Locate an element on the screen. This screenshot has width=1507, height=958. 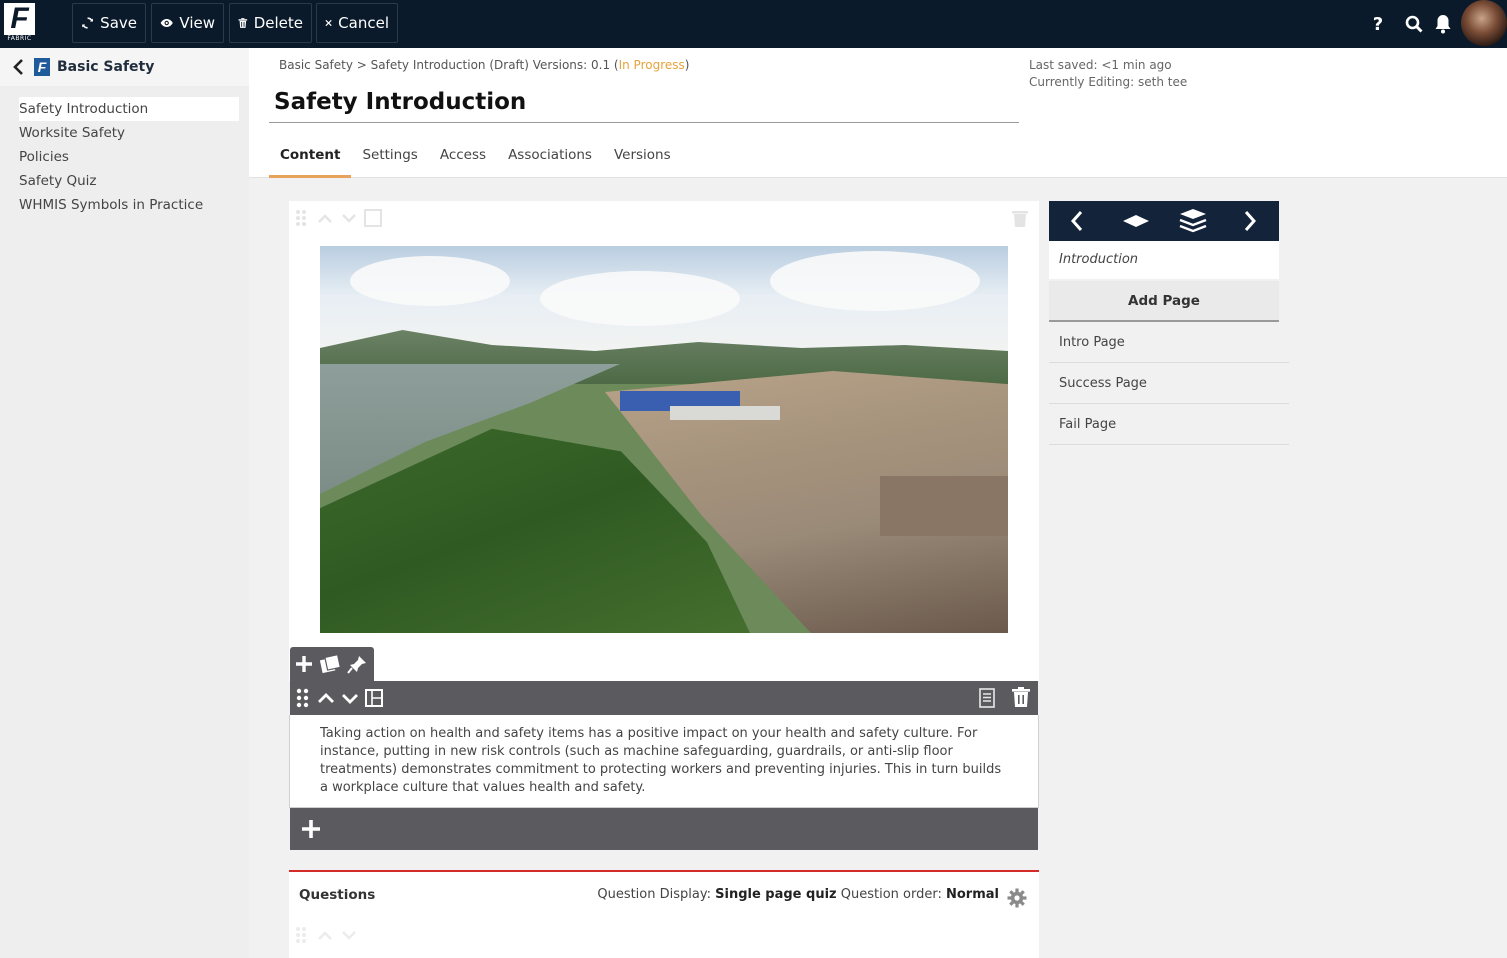
single-layer-button is located at coordinates (1136, 221).